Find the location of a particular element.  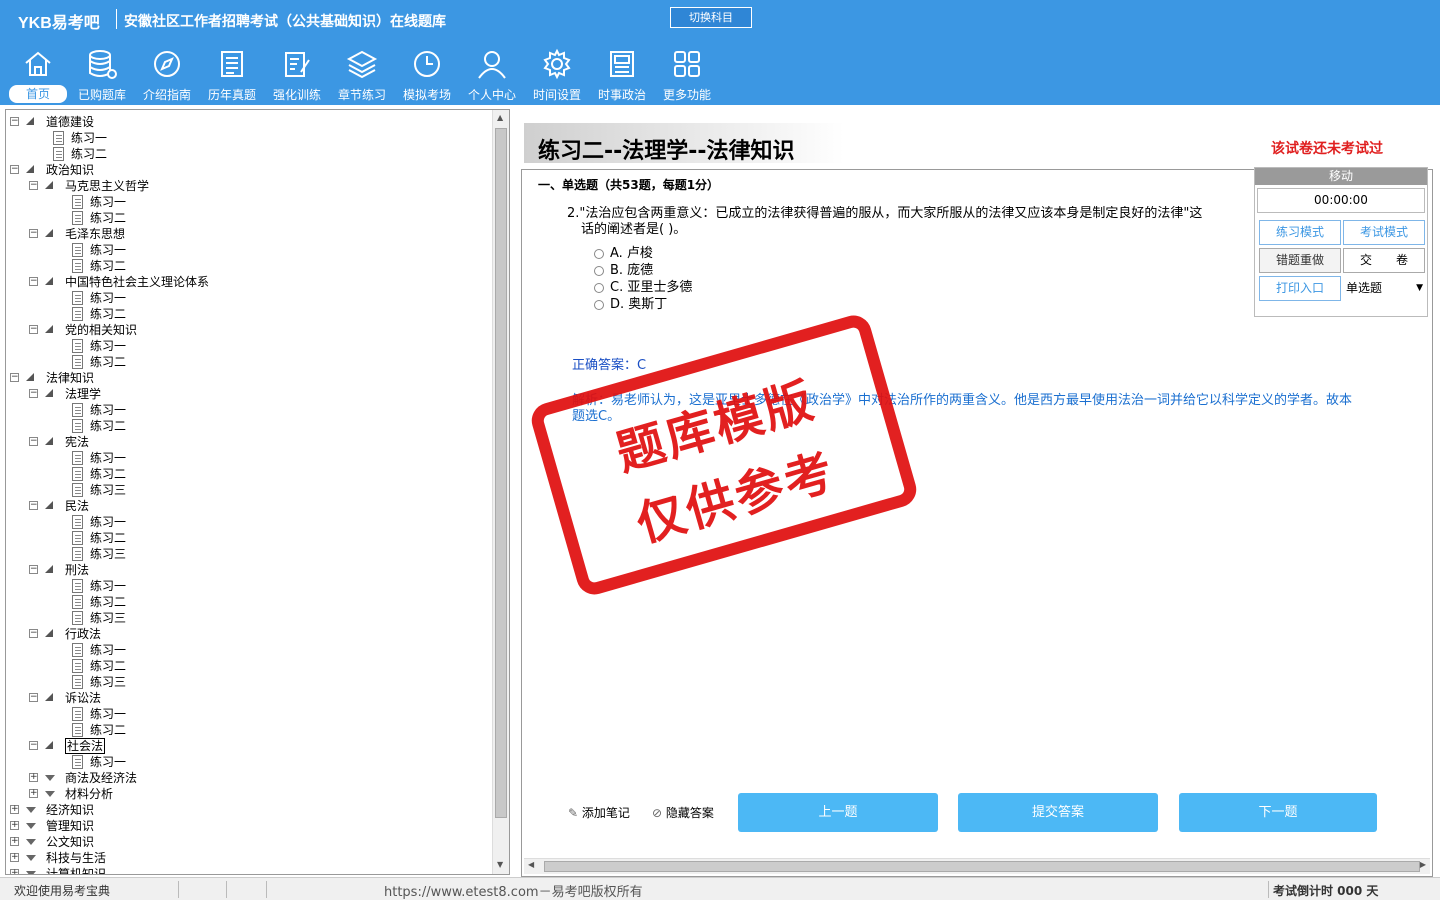

tree-item: + 科技与生活 is located at coordinates (246, 858).